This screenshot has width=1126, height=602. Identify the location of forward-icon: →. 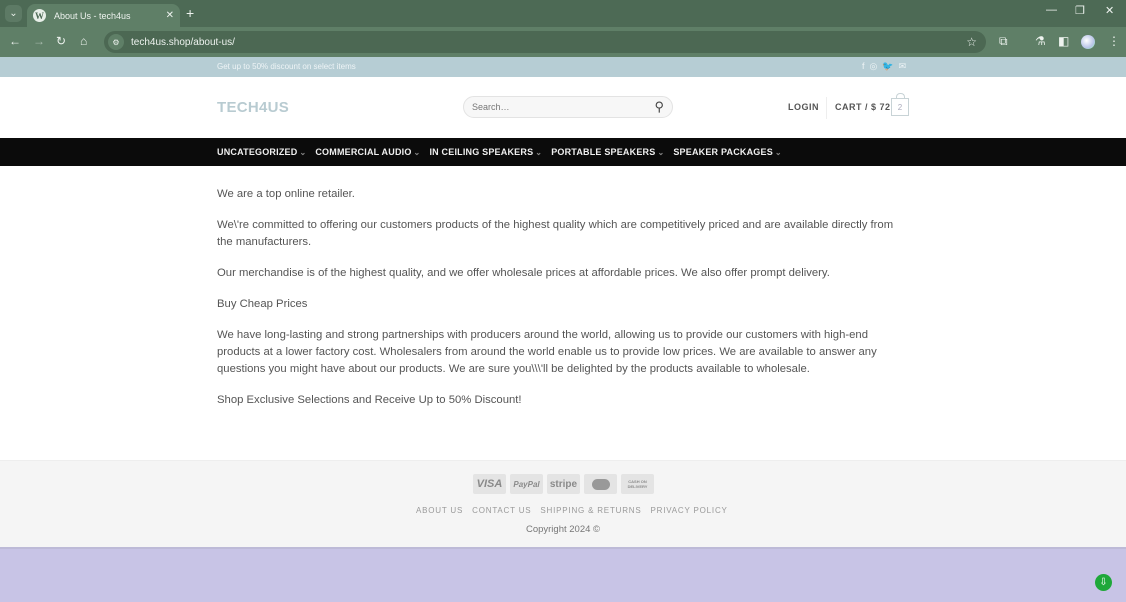
(39, 41).